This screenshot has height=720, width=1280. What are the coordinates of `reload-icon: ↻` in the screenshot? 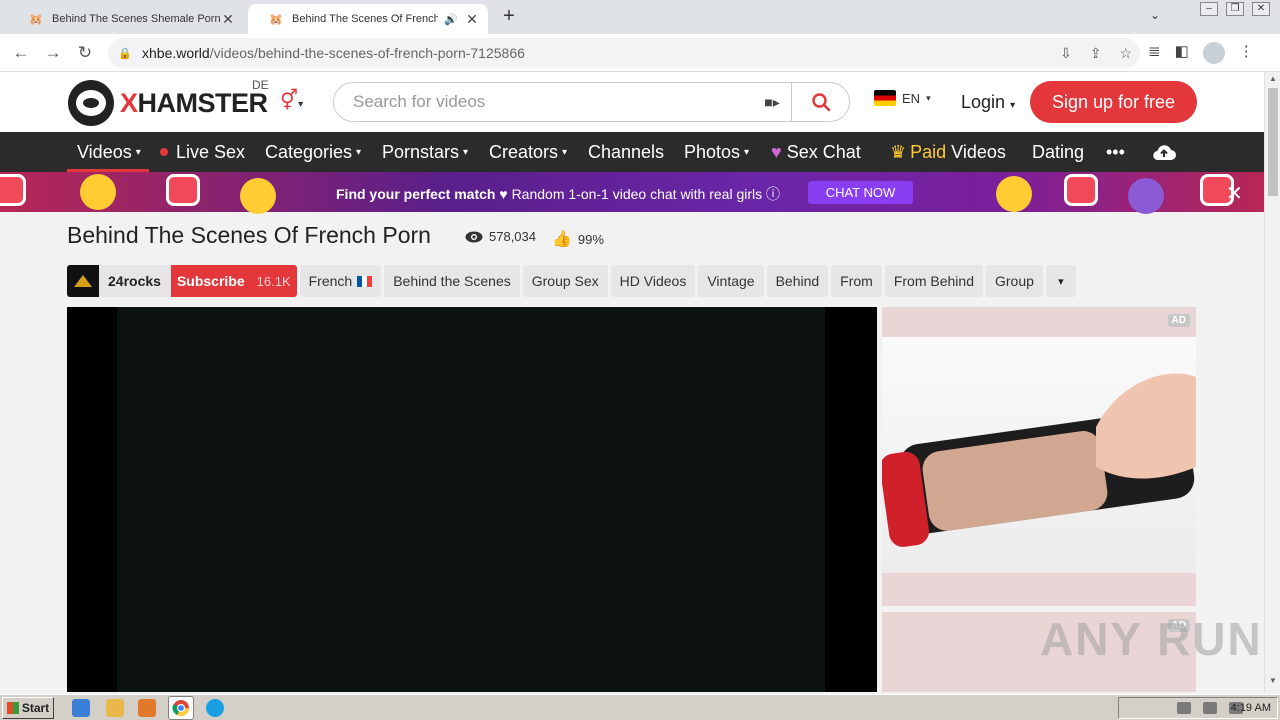 It's located at (85, 53).